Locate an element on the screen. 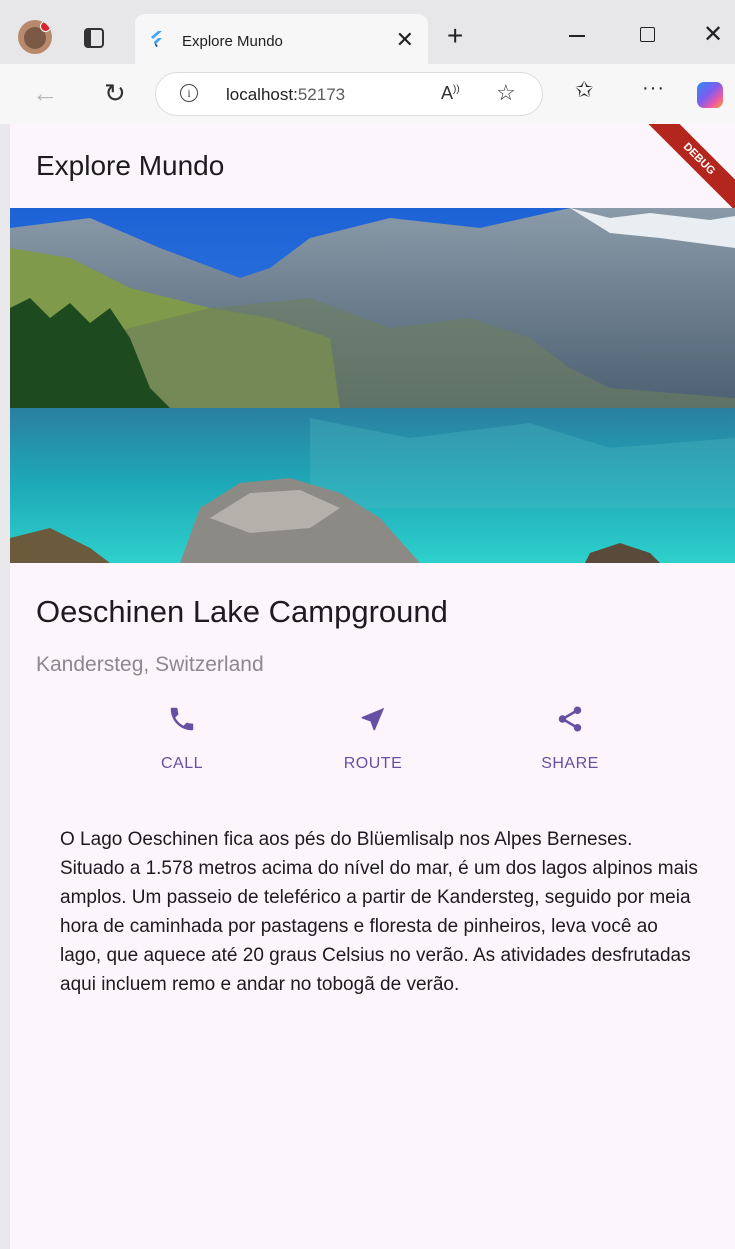 The width and height of the screenshot is (735, 1249). address-url: localhost:52173 is located at coordinates (285, 95).